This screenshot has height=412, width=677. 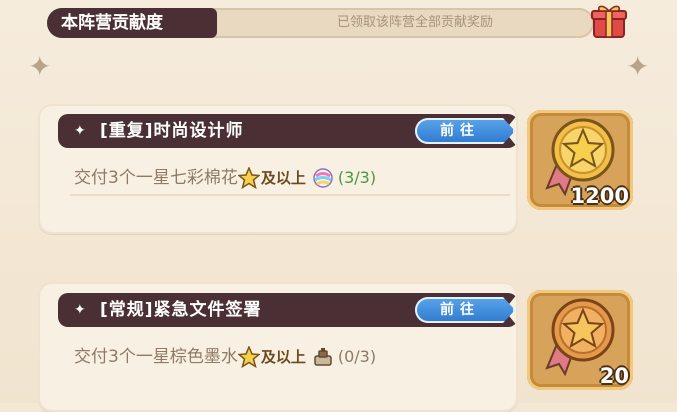 I want to click on reward-amount-2: 20, so click(x=614, y=376).